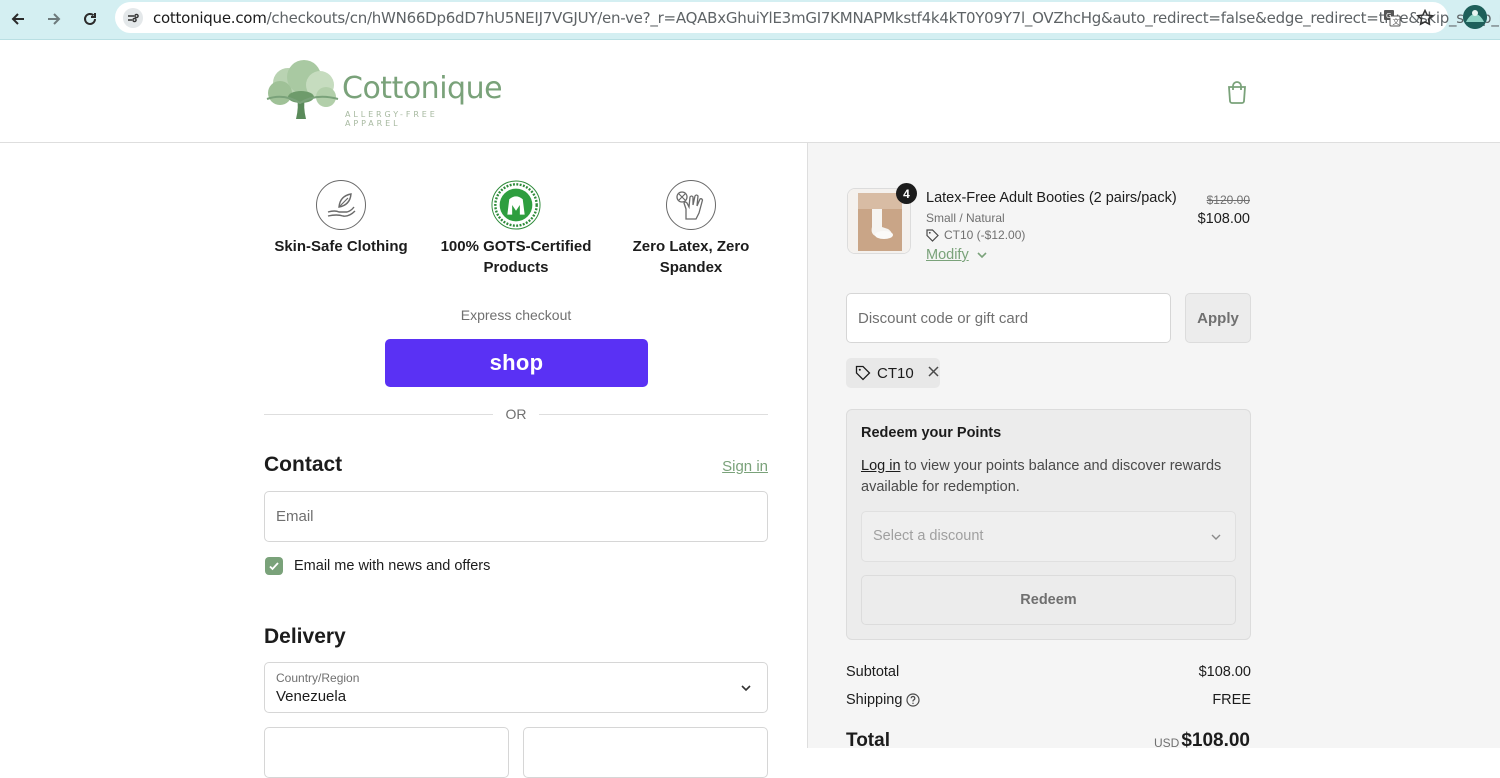  I want to click on discount-select-placeholder: Select a discount, so click(928, 536).